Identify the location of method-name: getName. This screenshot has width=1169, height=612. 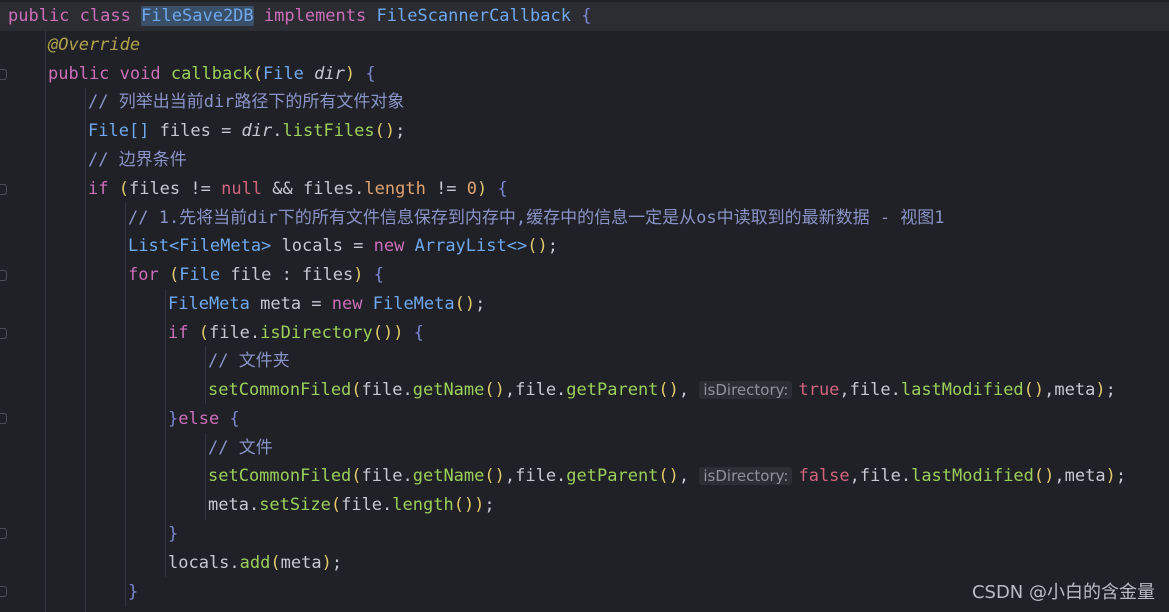
(448, 476).